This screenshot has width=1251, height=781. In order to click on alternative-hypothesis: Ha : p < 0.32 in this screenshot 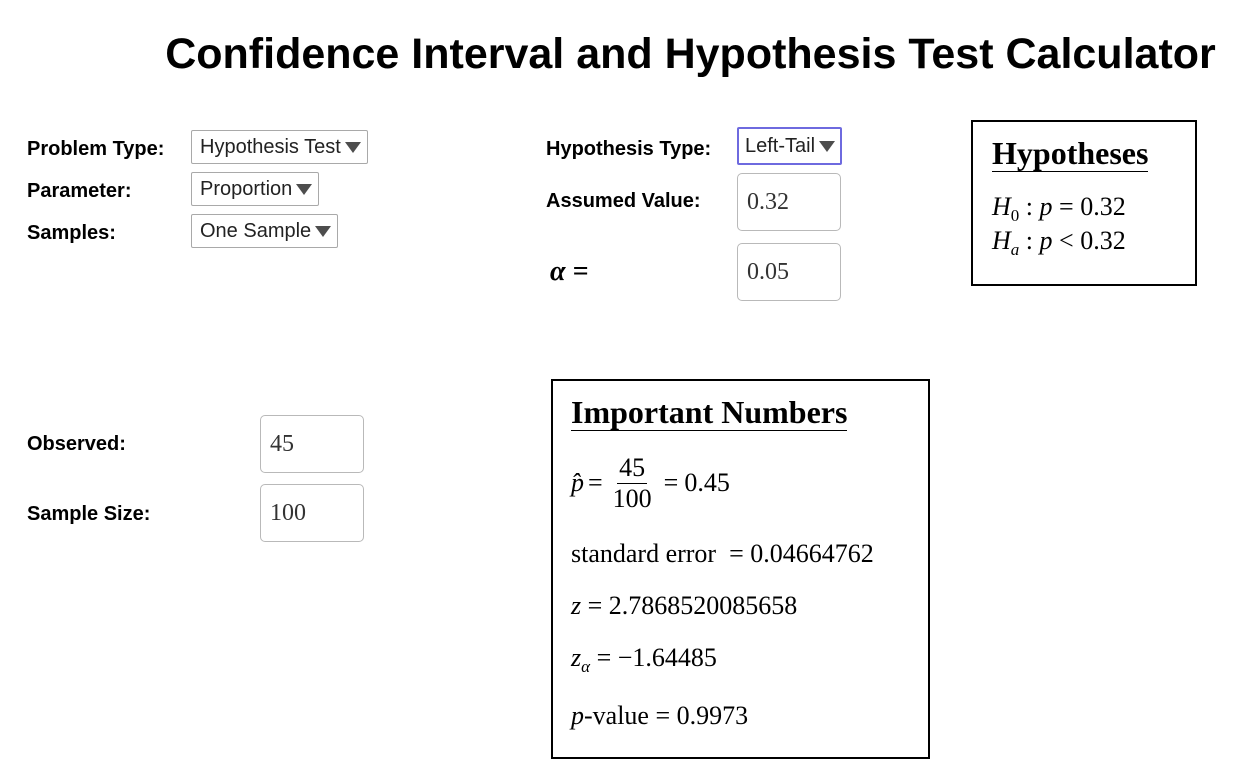, I will do `click(1059, 242)`.